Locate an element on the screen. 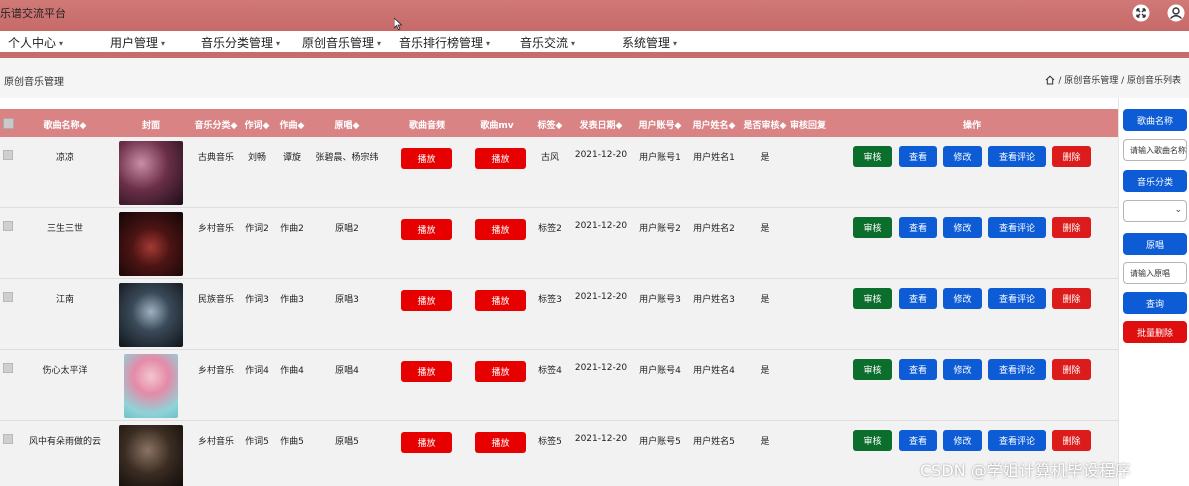 Image resolution: width=1189 pixels, height=486 pixels. header-category: 音乐分类◆ is located at coordinates (216, 124).